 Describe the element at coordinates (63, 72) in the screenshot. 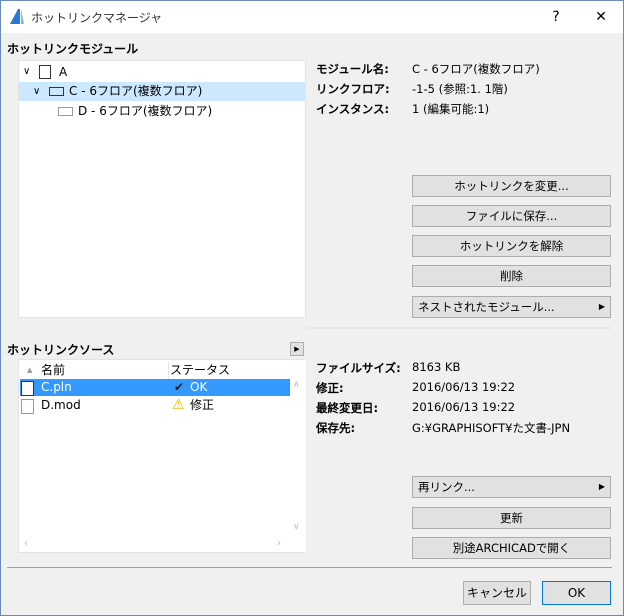

I see `tree-item-label: A` at that location.